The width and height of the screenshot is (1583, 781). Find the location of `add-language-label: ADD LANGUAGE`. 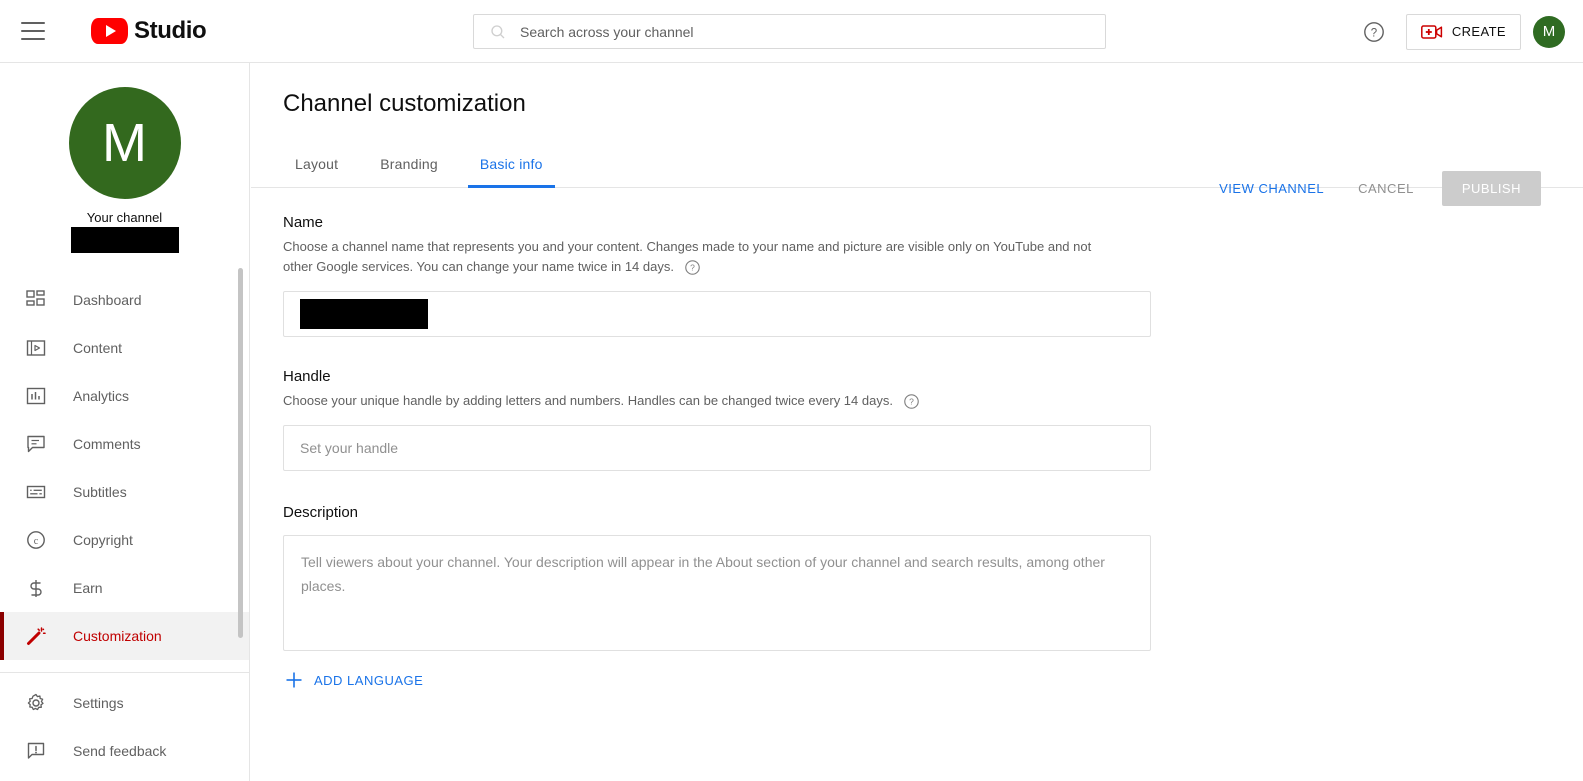

add-language-label: ADD LANGUAGE is located at coordinates (369, 680).